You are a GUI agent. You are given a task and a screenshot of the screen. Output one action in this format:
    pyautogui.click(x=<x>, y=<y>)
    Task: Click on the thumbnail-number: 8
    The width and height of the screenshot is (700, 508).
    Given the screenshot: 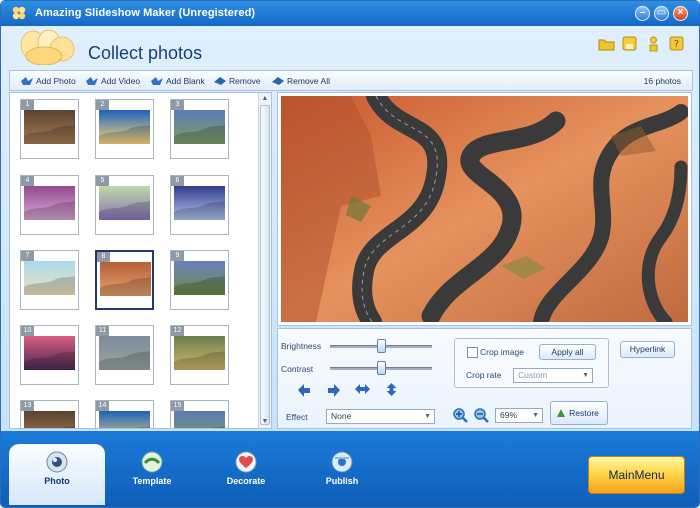 What is the action you would take?
    pyautogui.click(x=103, y=257)
    